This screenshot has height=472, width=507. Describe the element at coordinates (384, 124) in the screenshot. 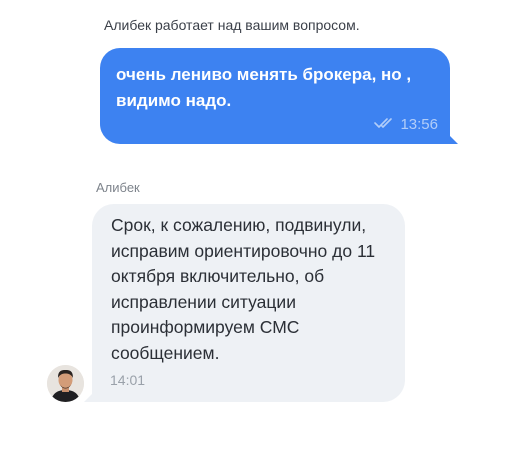

I see `double-check-icon` at that location.